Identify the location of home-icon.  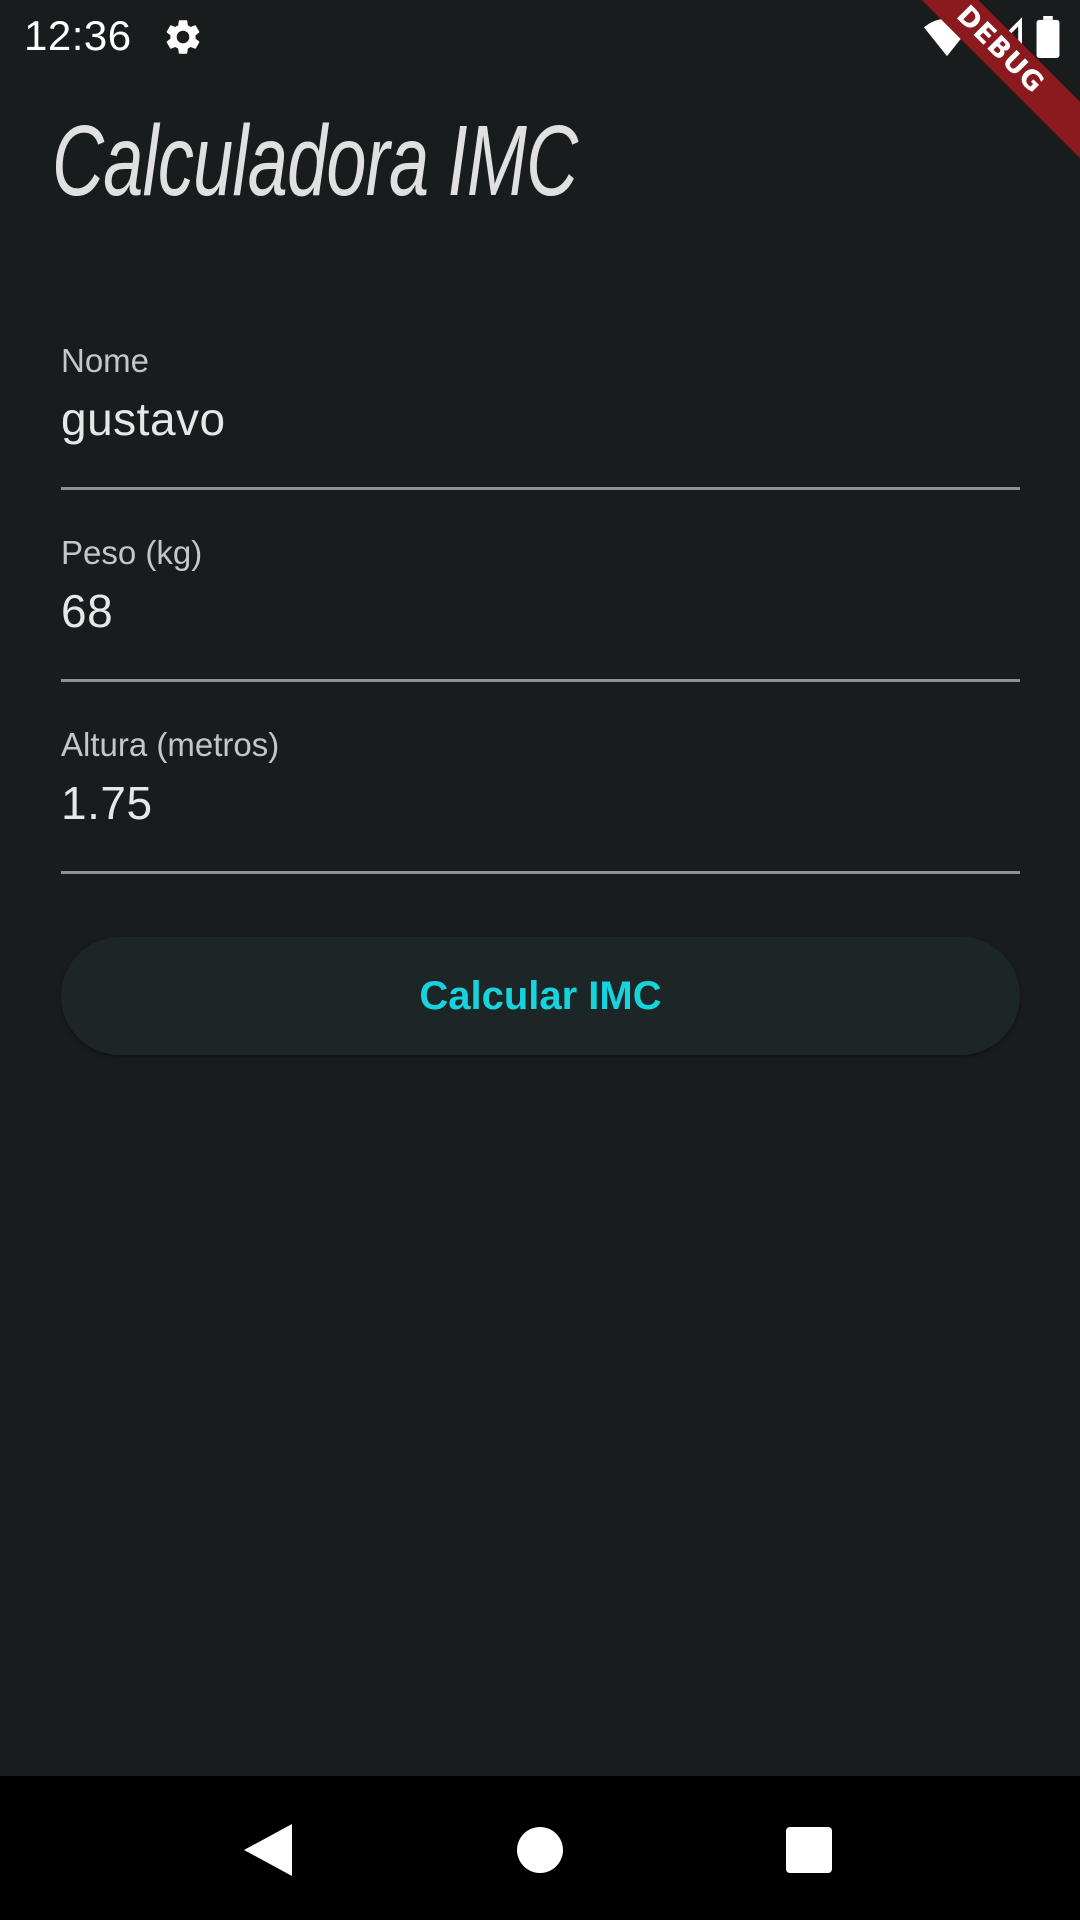
(540, 1850).